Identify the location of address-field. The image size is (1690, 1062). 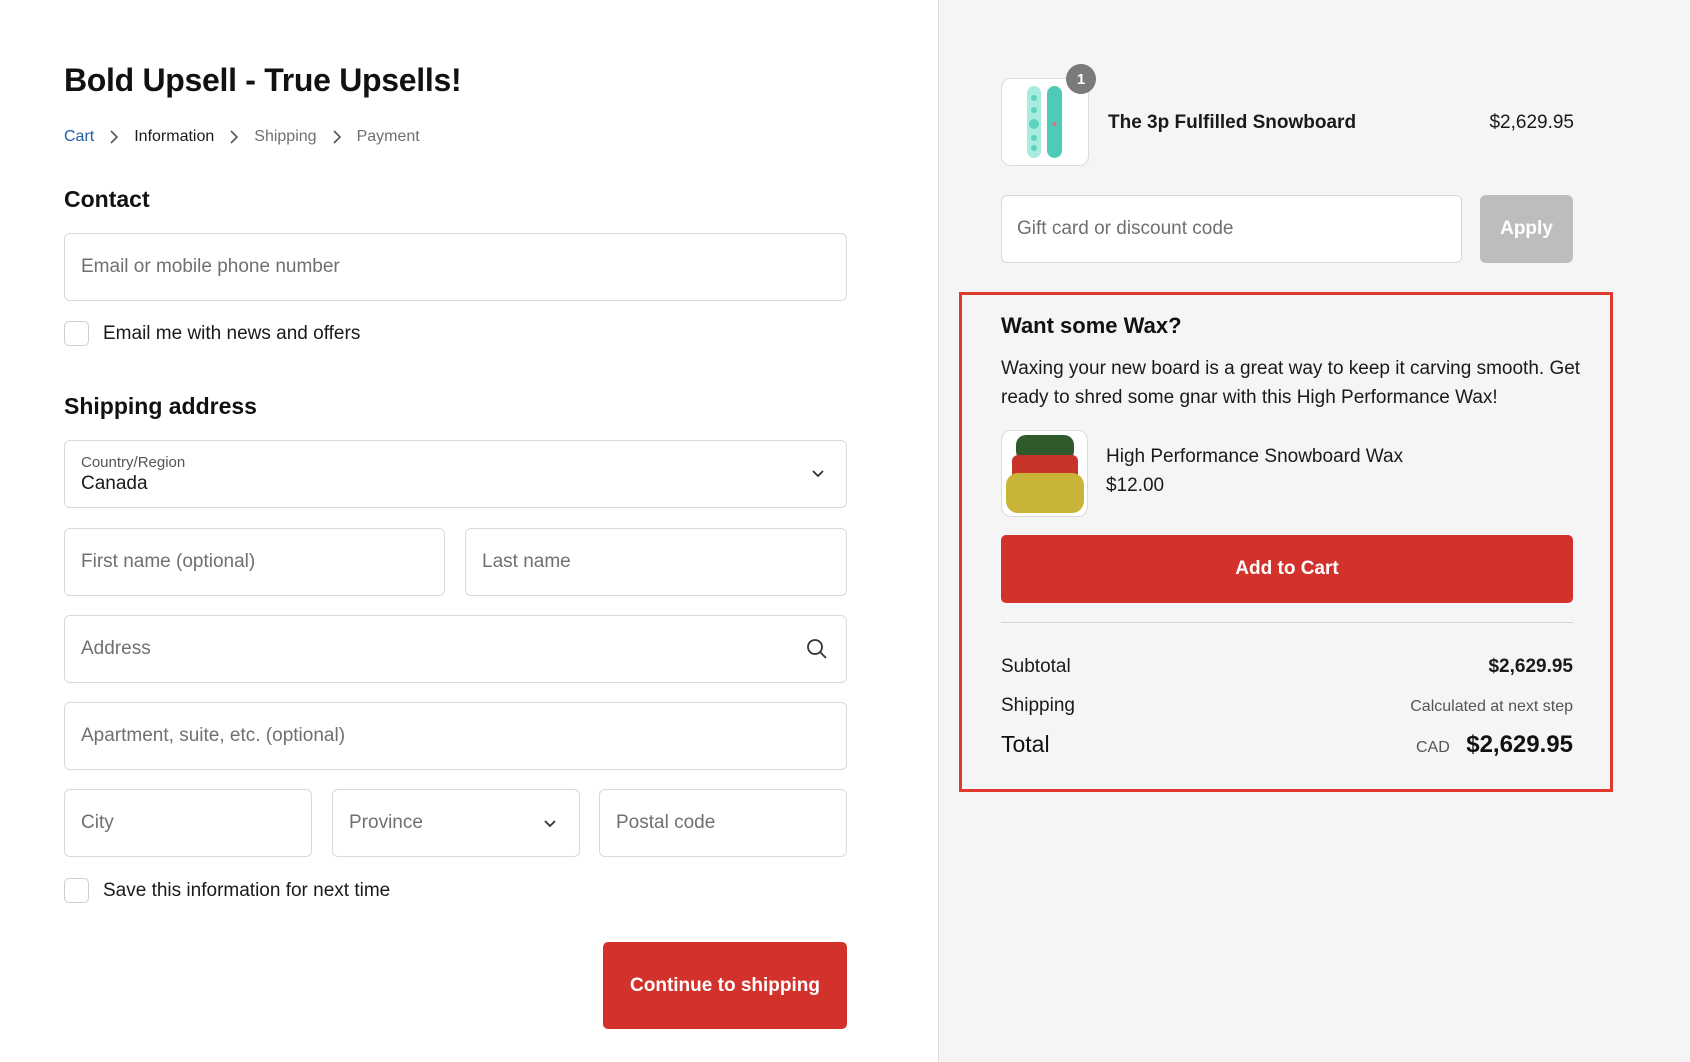
(455, 649).